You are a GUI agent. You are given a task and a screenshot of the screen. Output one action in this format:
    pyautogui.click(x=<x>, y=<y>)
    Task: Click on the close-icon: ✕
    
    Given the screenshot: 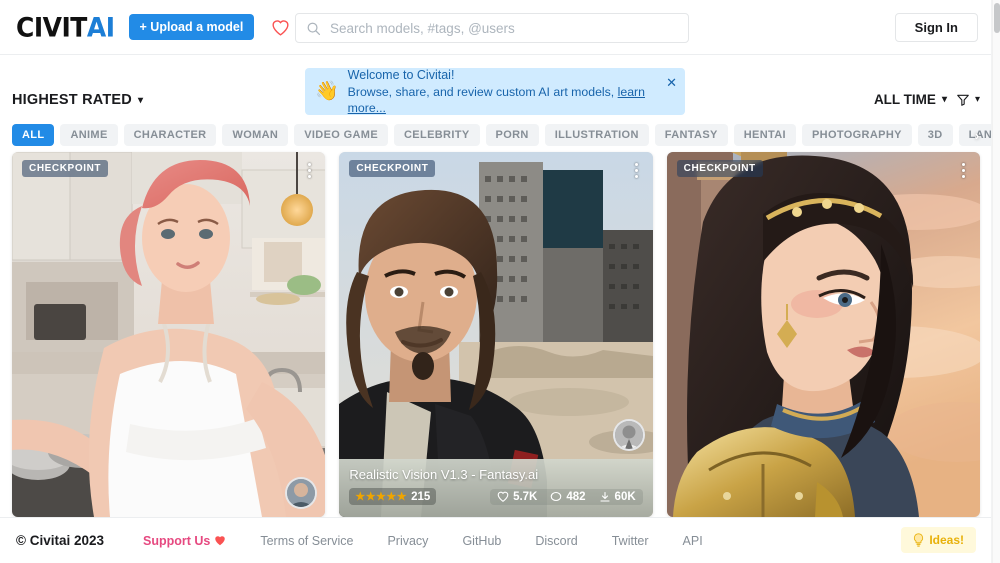 What is the action you would take?
    pyautogui.click(x=671, y=82)
    